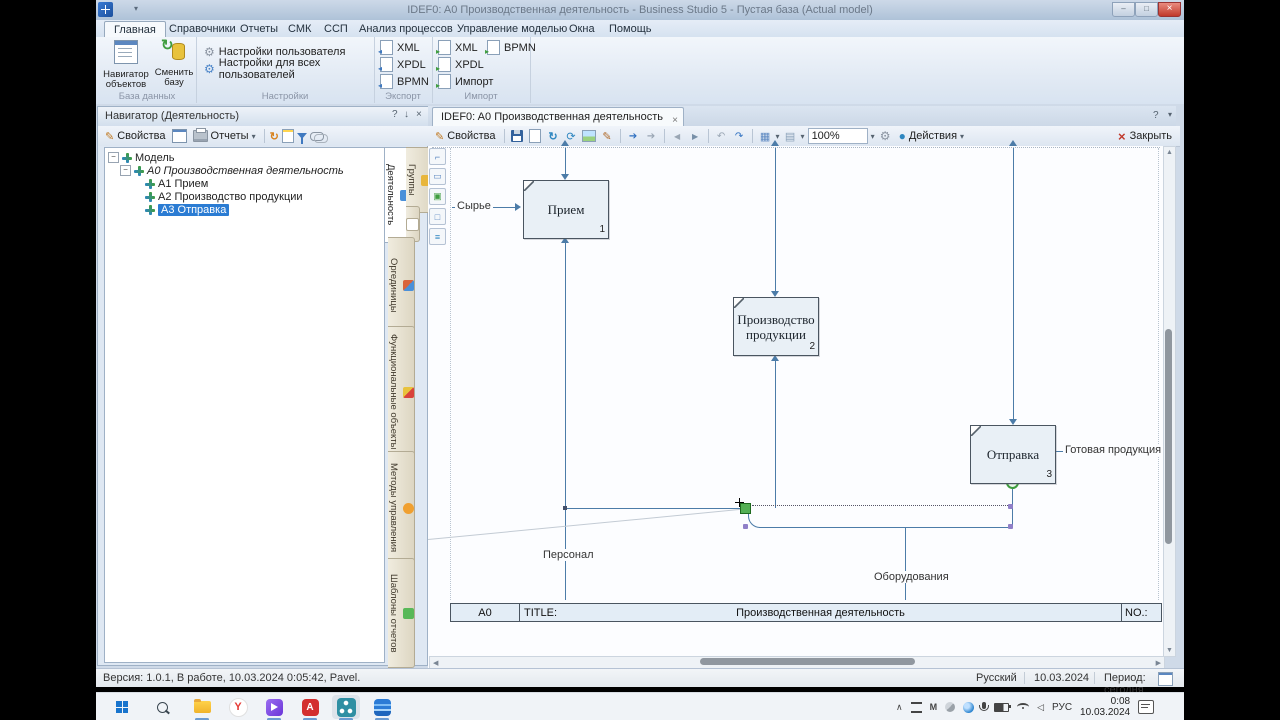 The width and height of the screenshot is (1280, 720). What do you see at coordinates (224, 196) in the screenshot?
I see `tree-item-a2: A2 Производство продукции` at bounding box center [224, 196].